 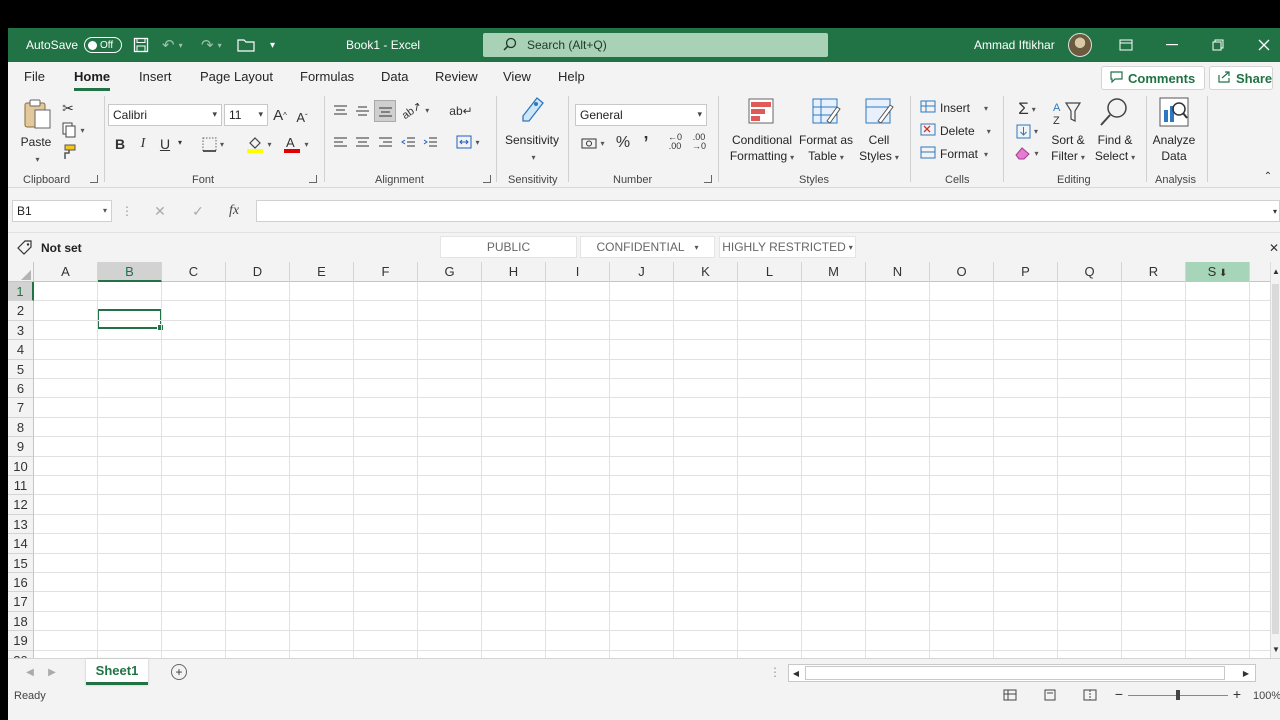 What do you see at coordinates (1114, 112) in the screenshot?
I see `find-select-icon` at bounding box center [1114, 112].